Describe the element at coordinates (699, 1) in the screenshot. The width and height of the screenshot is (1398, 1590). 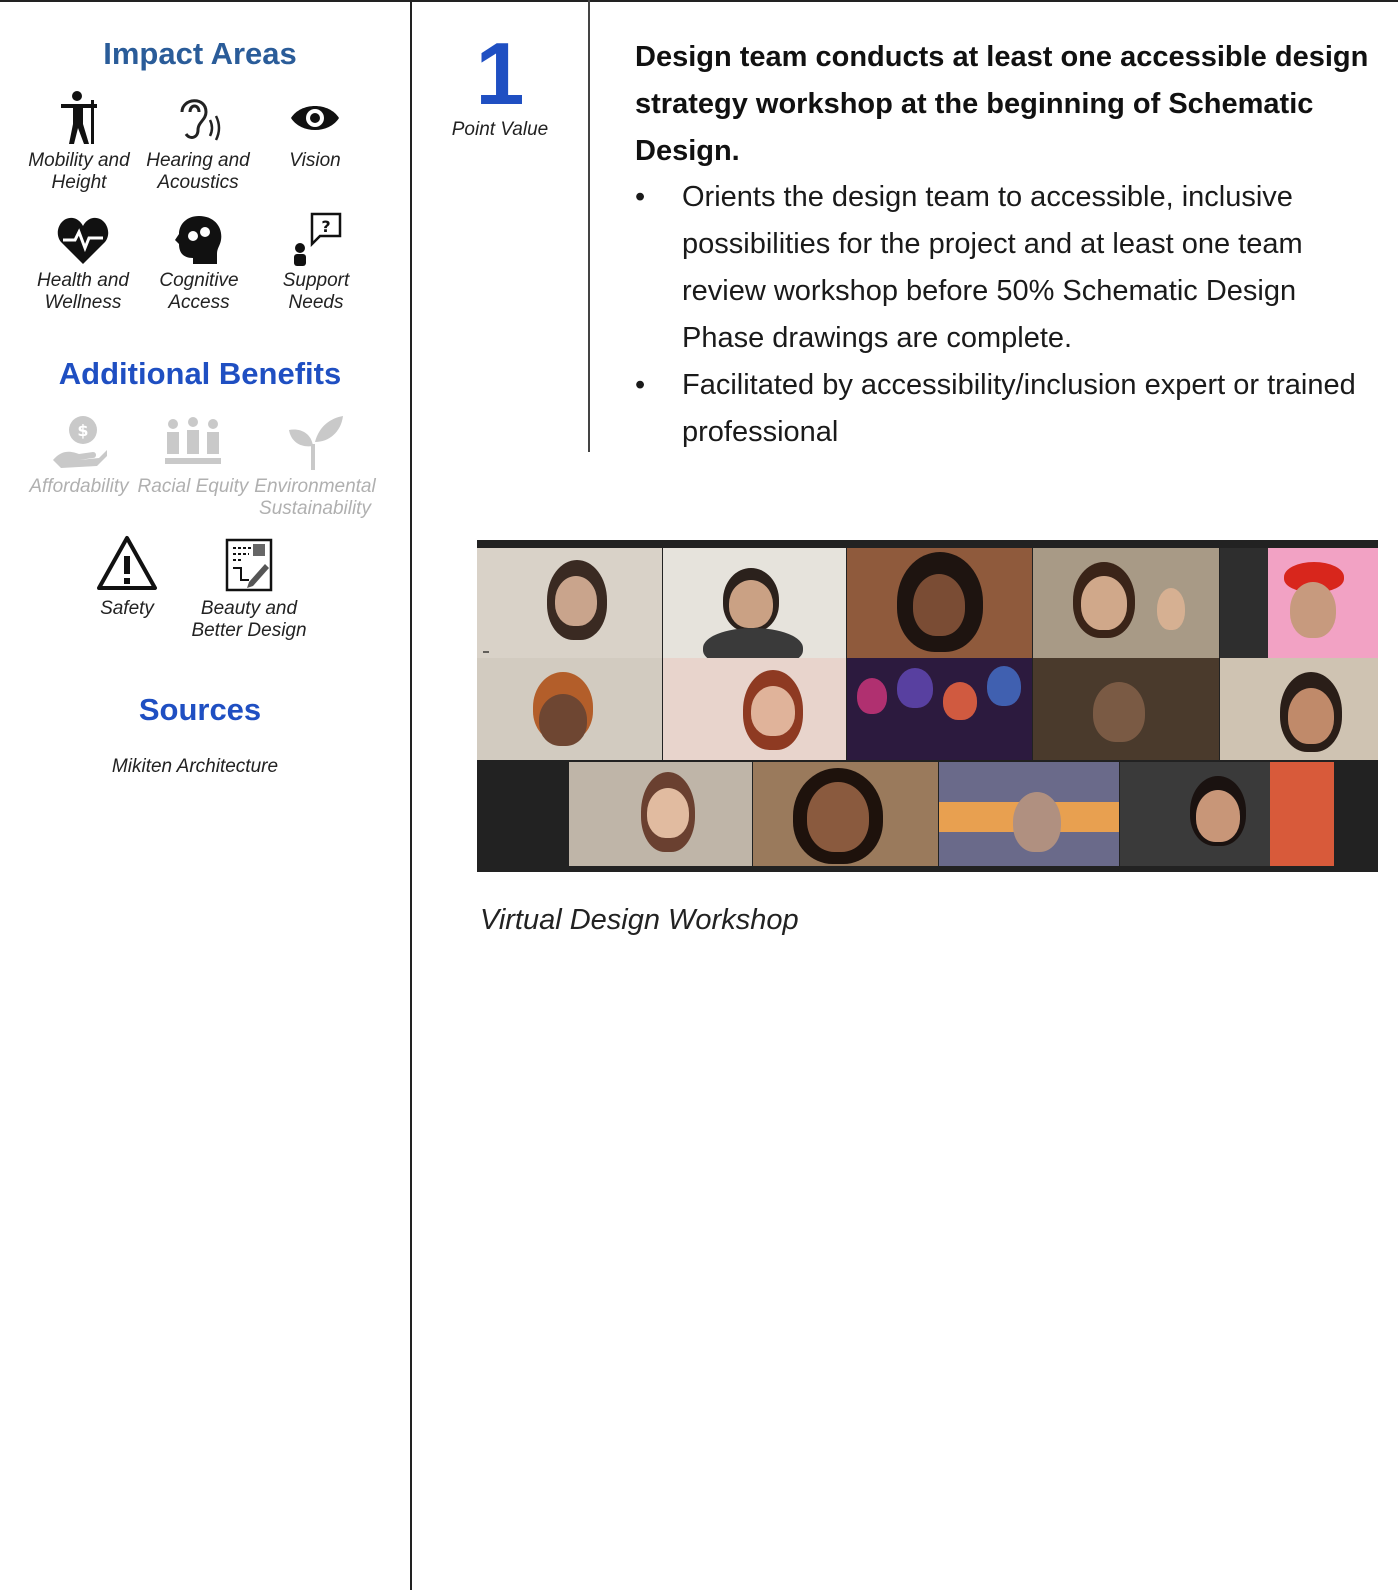
I see `top-rule` at that location.